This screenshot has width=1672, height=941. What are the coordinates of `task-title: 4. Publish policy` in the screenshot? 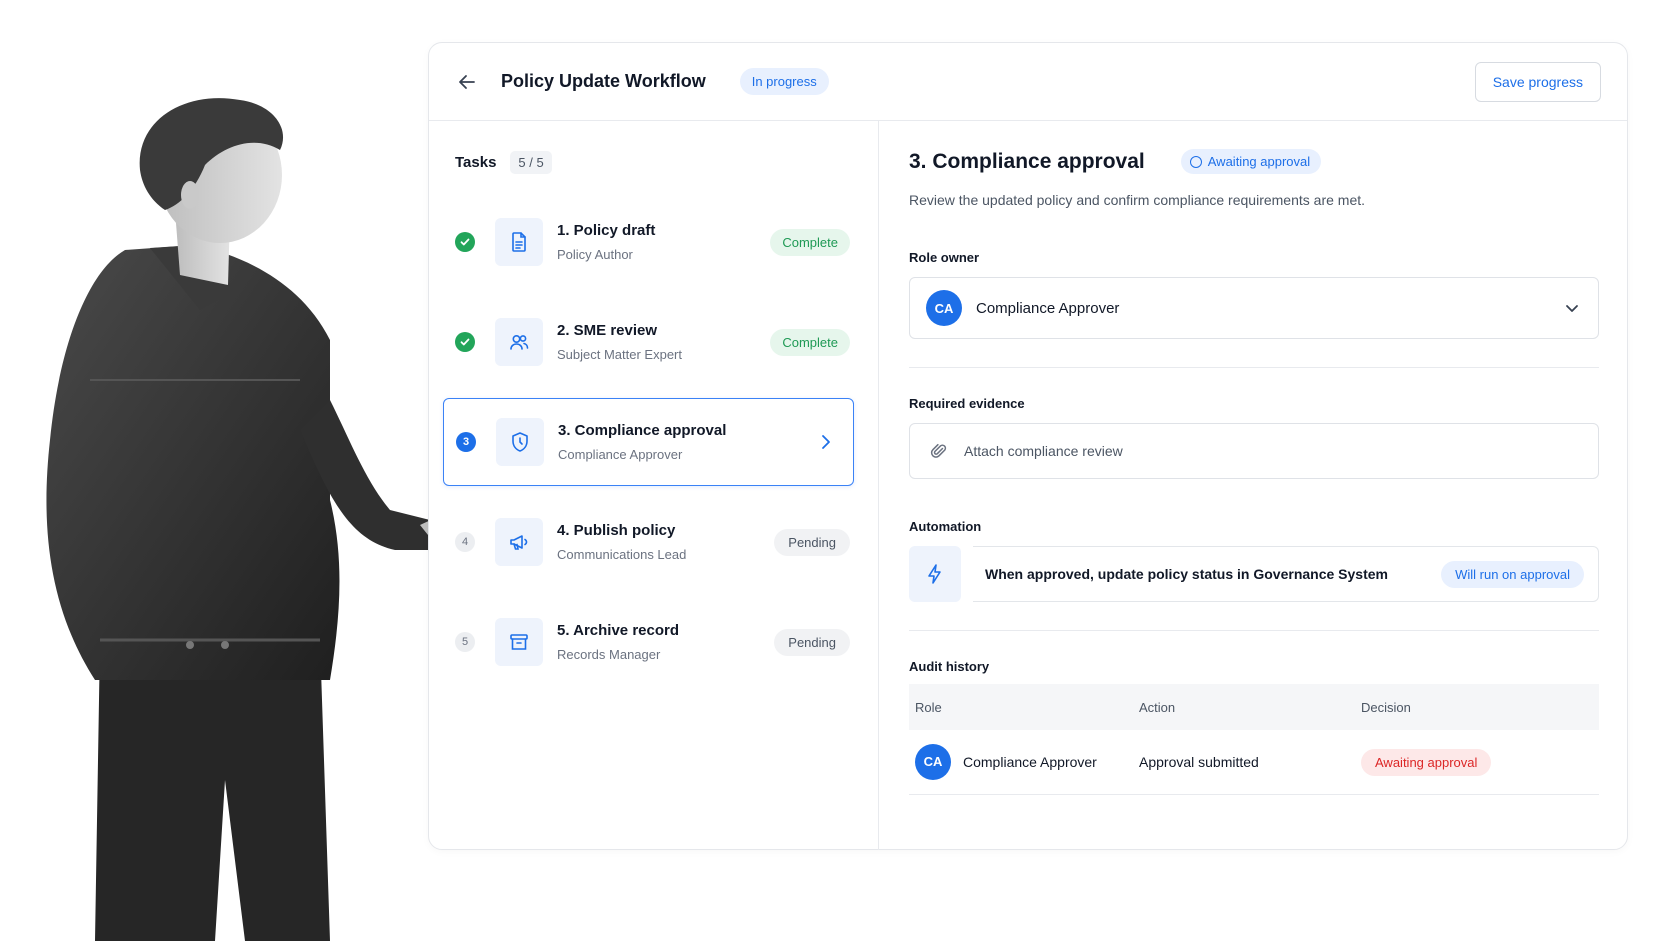 It's located at (616, 530).